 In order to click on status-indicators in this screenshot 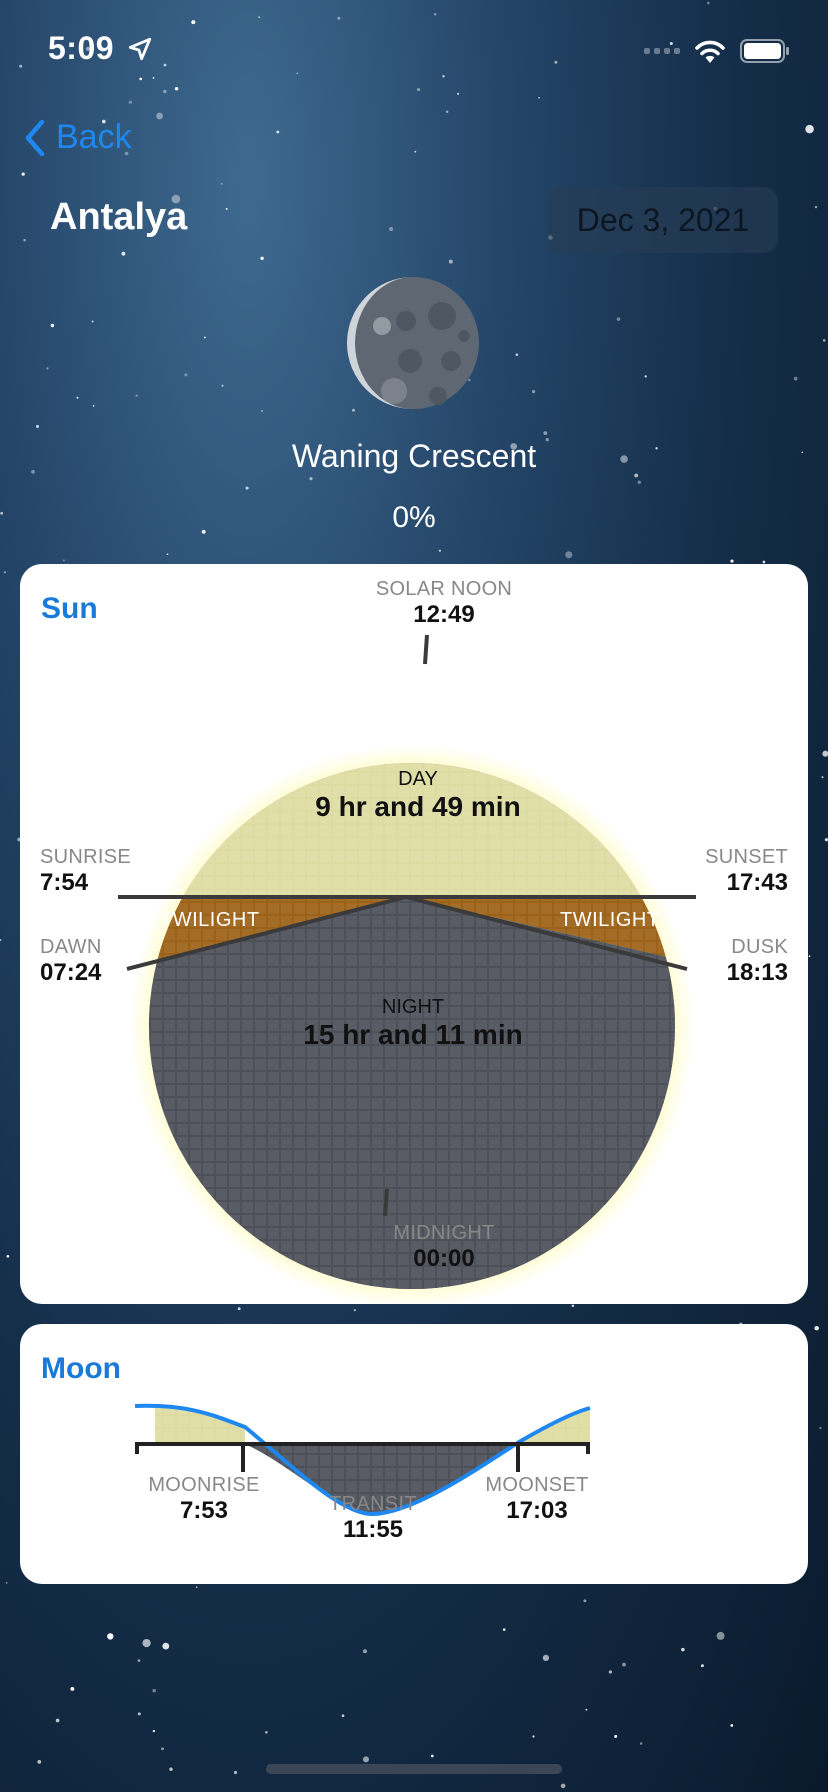, I will do `click(717, 51)`.